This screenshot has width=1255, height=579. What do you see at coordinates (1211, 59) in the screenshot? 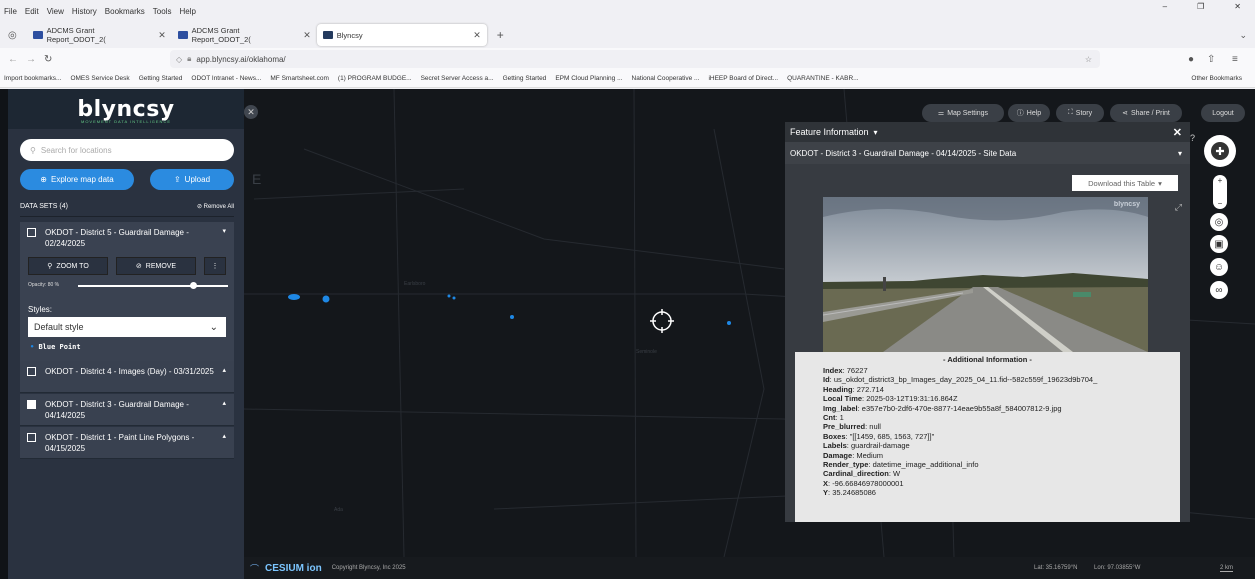
I see `extensions-icon: ⇧` at bounding box center [1211, 59].